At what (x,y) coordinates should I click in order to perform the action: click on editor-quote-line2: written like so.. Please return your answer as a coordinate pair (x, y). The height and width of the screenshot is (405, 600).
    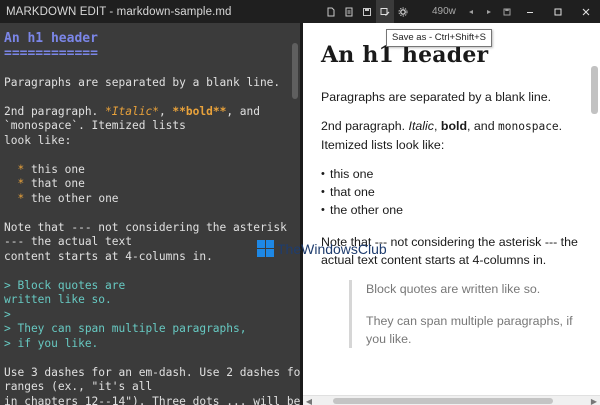
    Looking at the image, I should click on (58, 299).